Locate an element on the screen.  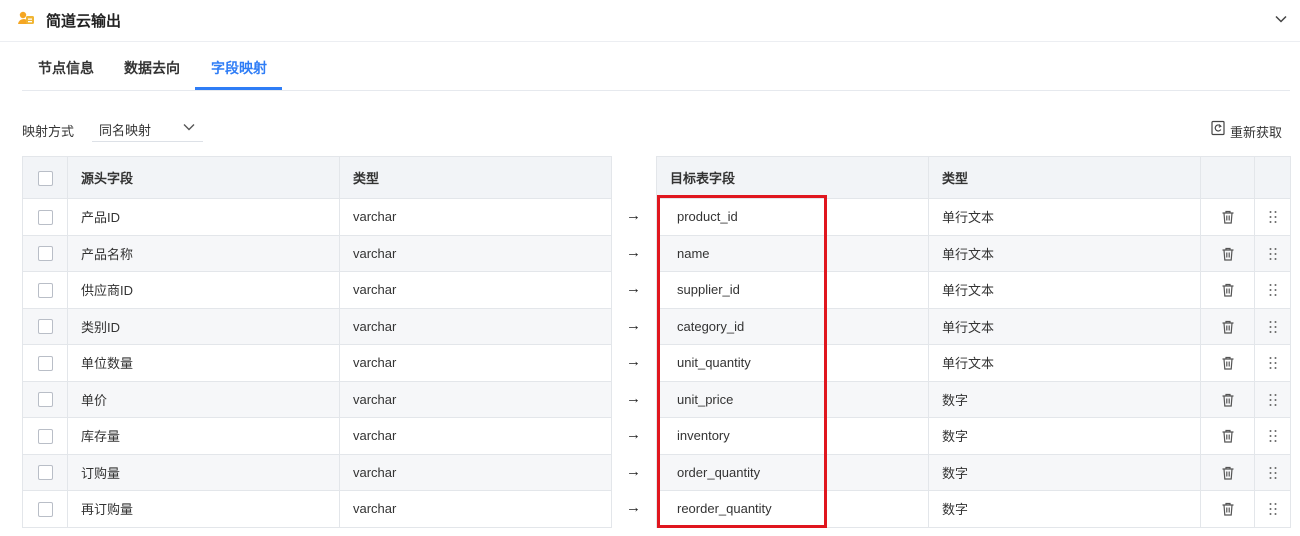
mapping-arrows: → → → → → → → → → is located at coordinates (633, 362).